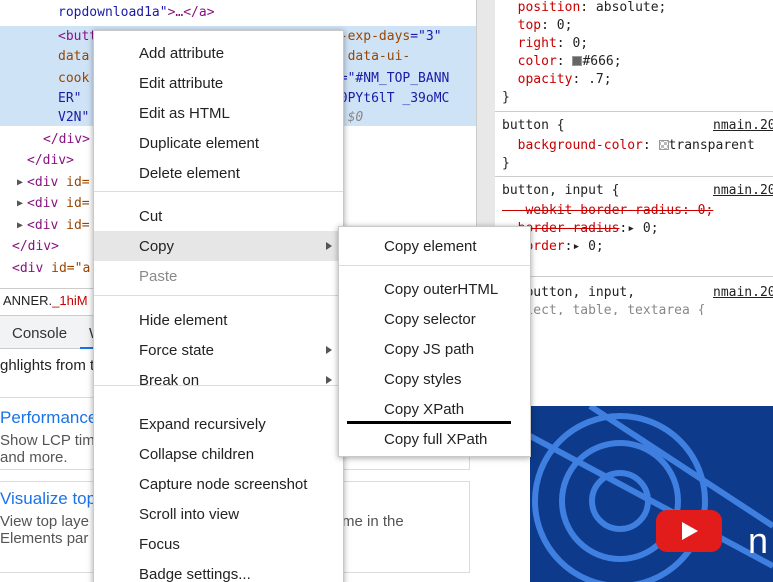 The width and height of the screenshot is (773, 582). What do you see at coordinates (434, 289) in the screenshot?
I see `submenu-copy-outerhtml: Copy outerHTML` at bounding box center [434, 289].